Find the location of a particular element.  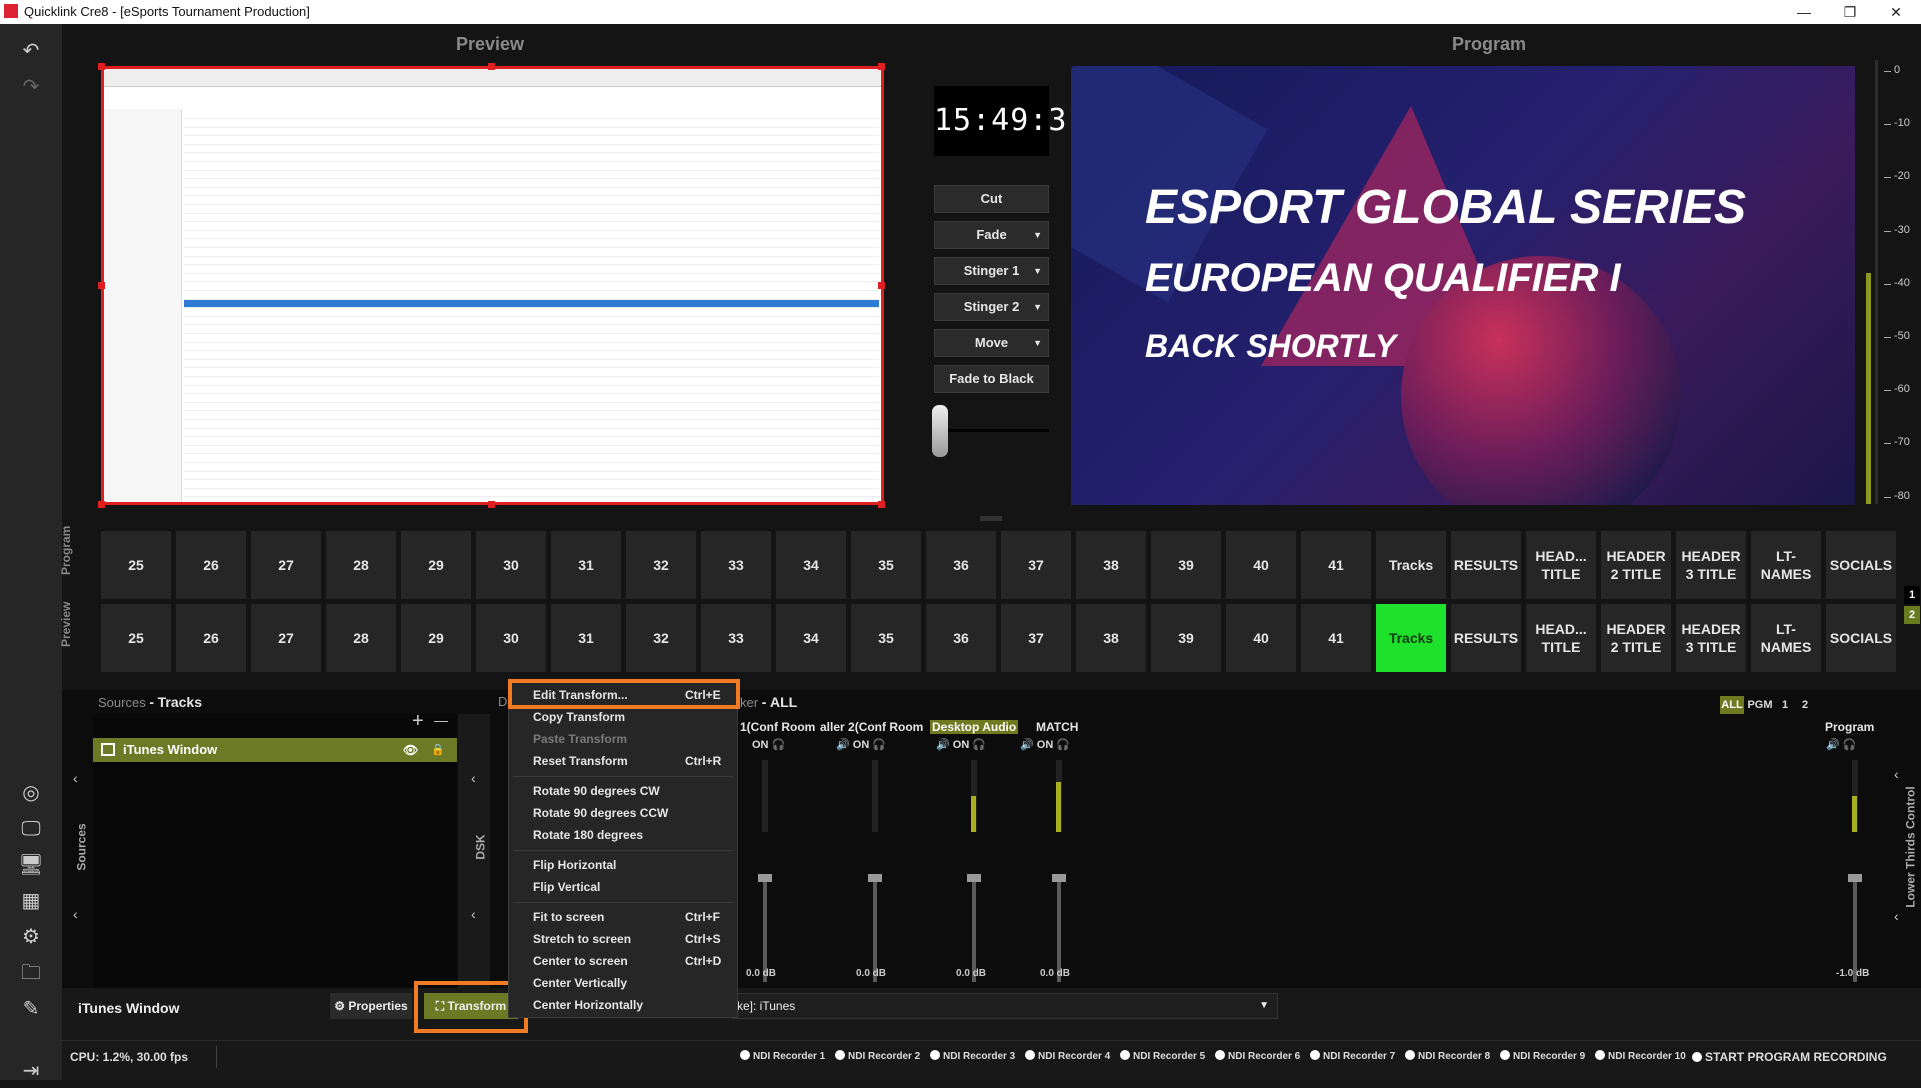

multiview-tile-program: SOCIALS is located at coordinates (1861, 565).